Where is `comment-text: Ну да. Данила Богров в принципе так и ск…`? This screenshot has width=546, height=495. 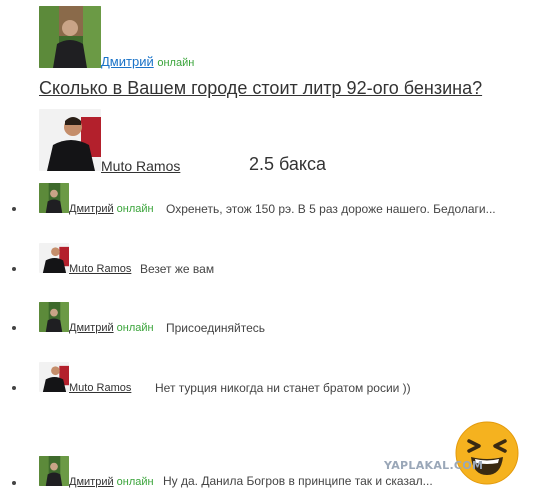 comment-text: Ну да. Данила Богров в принципе так и ск… is located at coordinates (298, 481).